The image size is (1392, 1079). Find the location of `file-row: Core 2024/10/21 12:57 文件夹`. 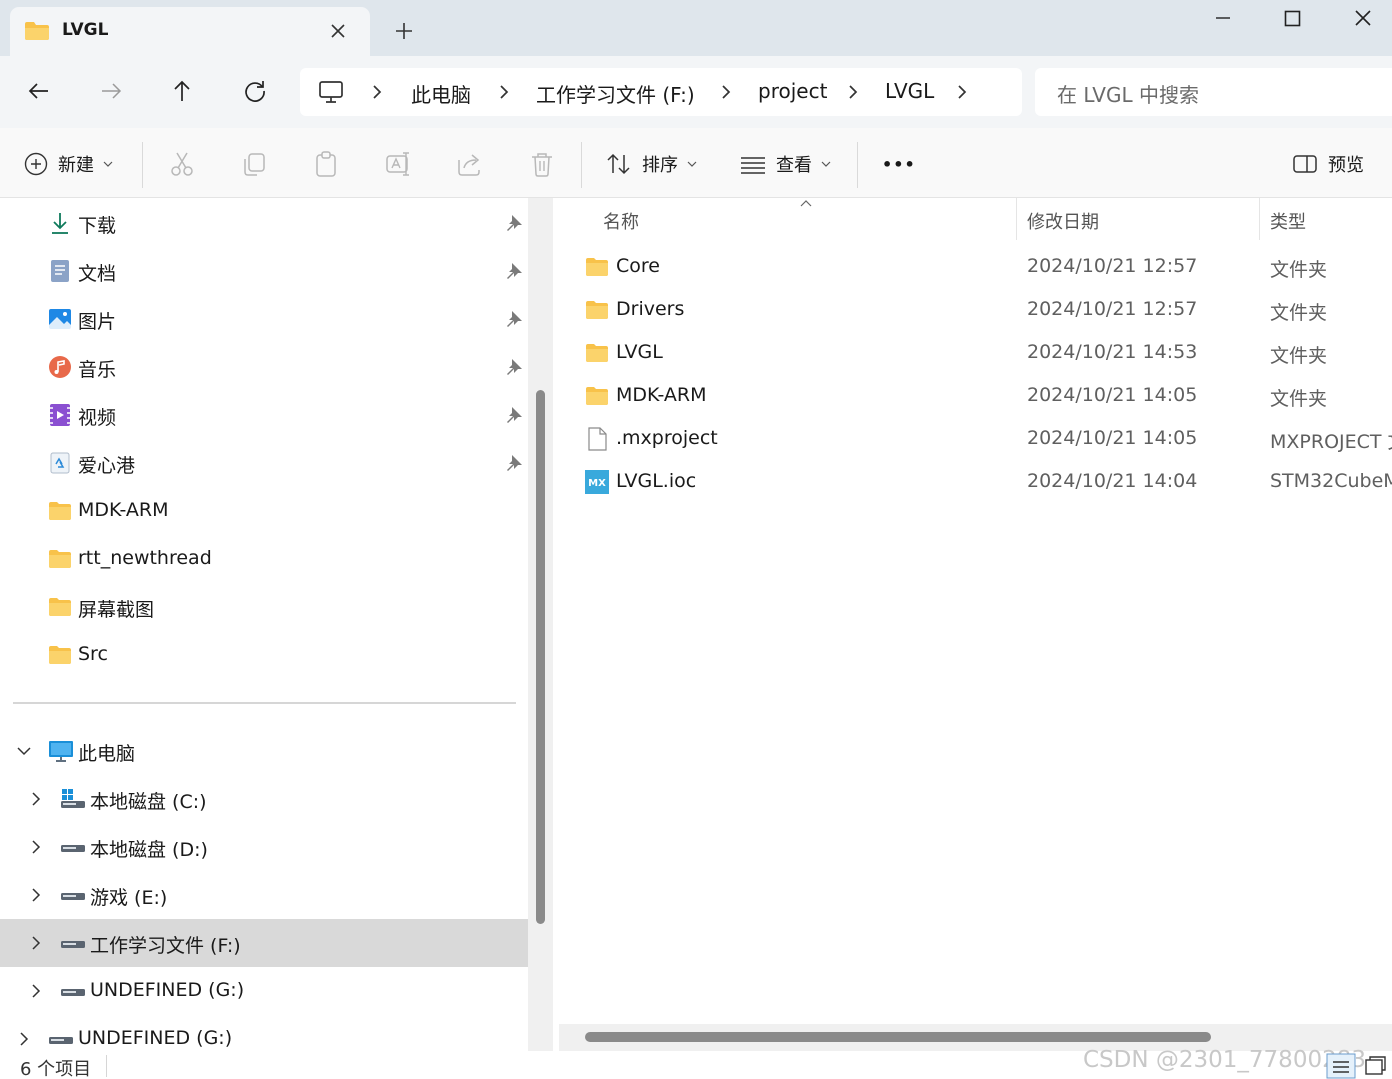

file-row: Core 2024/10/21 12:57 文件夹 is located at coordinates (972, 267).